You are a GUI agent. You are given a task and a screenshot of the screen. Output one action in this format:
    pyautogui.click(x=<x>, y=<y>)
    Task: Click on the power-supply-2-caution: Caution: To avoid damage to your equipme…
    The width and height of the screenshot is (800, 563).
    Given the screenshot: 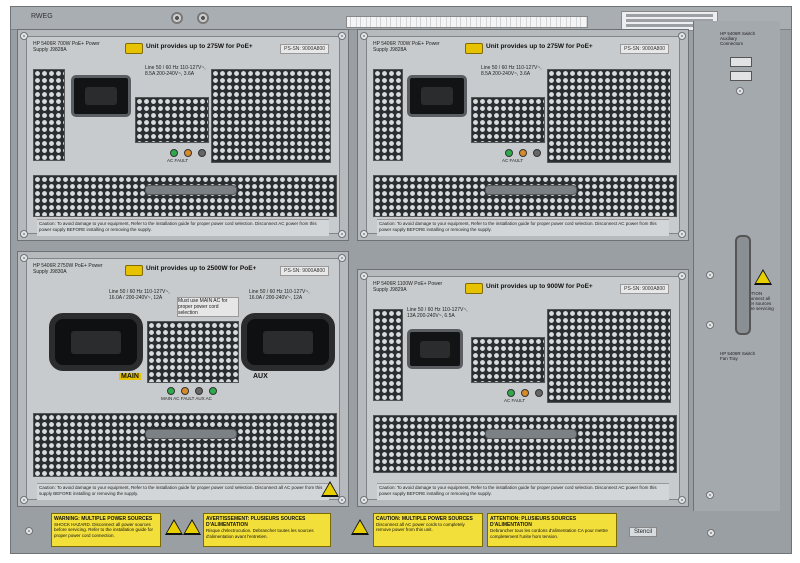 What is the action you would take?
    pyautogui.click(x=523, y=227)
    